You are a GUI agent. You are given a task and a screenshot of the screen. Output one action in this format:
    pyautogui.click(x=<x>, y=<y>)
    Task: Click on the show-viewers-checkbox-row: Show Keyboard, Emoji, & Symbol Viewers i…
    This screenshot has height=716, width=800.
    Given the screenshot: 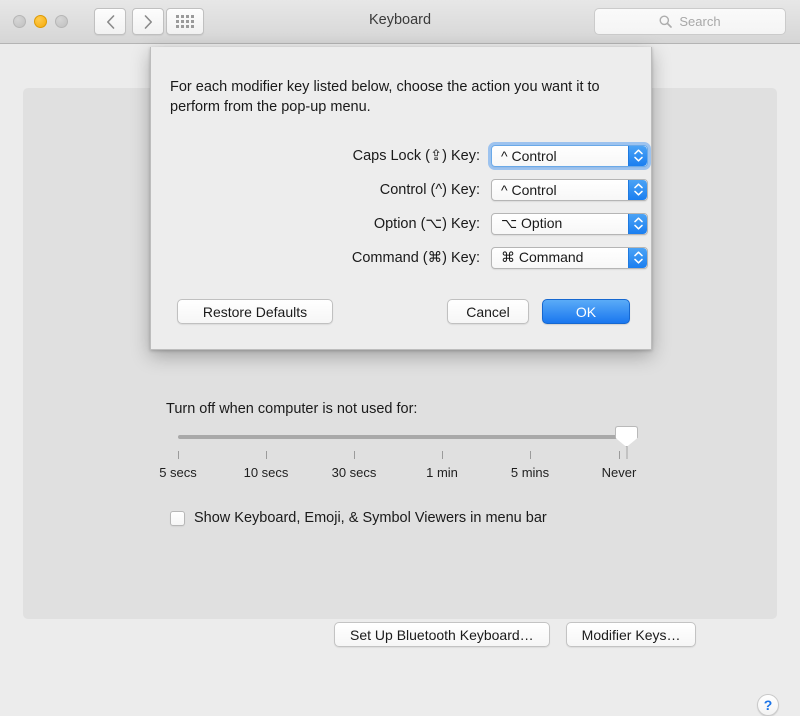 What is the action you would take?
    pyautogui.click(x=358, y=518)
    